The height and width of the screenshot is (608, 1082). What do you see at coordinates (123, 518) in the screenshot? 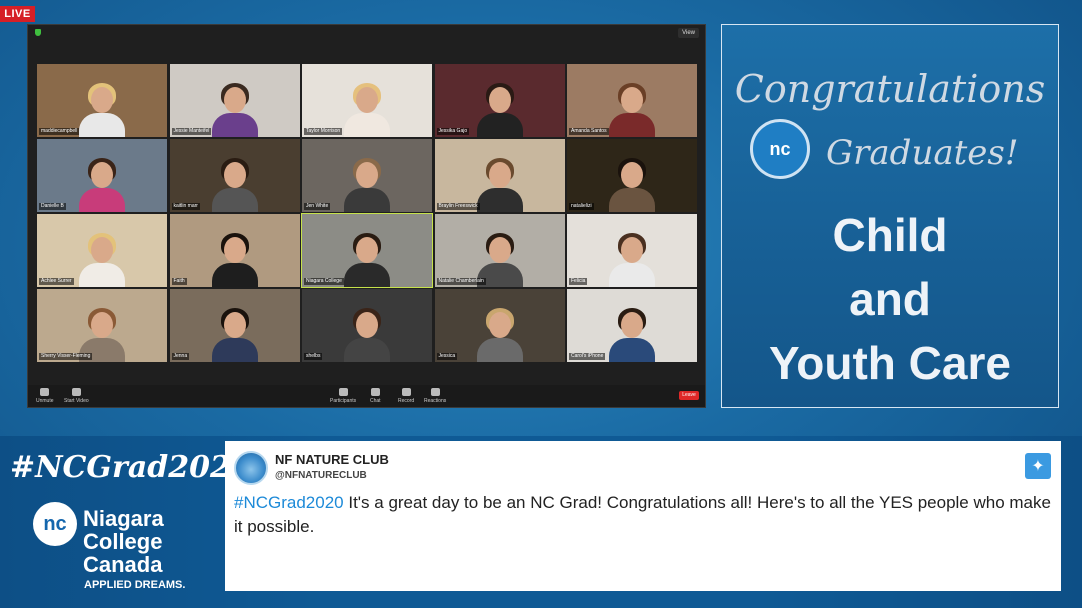
I see `college-line-1: Niagara` at bounding box center [123, 518].